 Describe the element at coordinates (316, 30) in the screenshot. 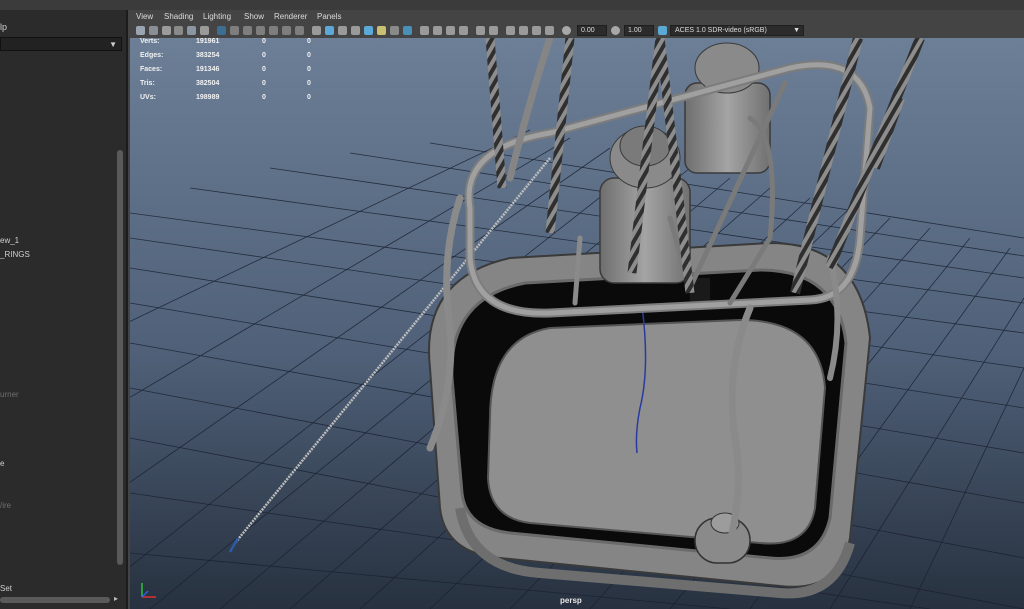

I see `wireframe-icon` at that location.